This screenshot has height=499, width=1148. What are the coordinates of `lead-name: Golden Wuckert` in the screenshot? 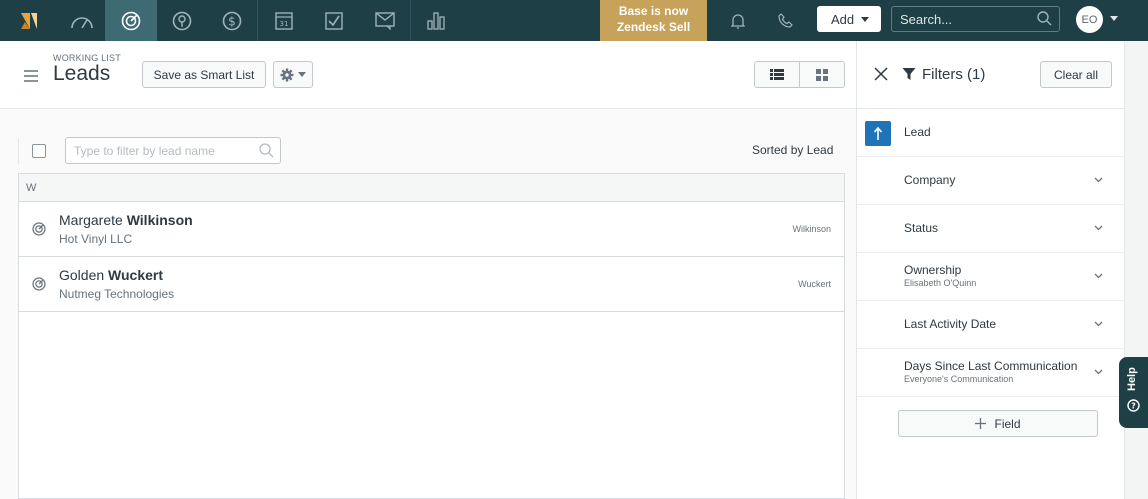 It's located at (111, 275).